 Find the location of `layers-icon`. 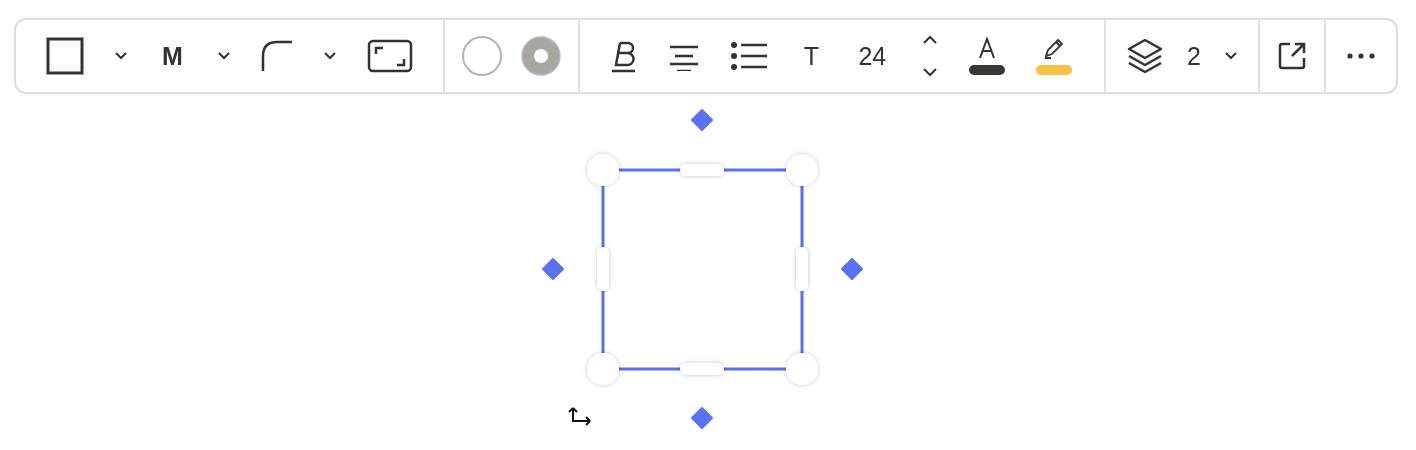

layers-icon is located at coordinates (1144, 56).